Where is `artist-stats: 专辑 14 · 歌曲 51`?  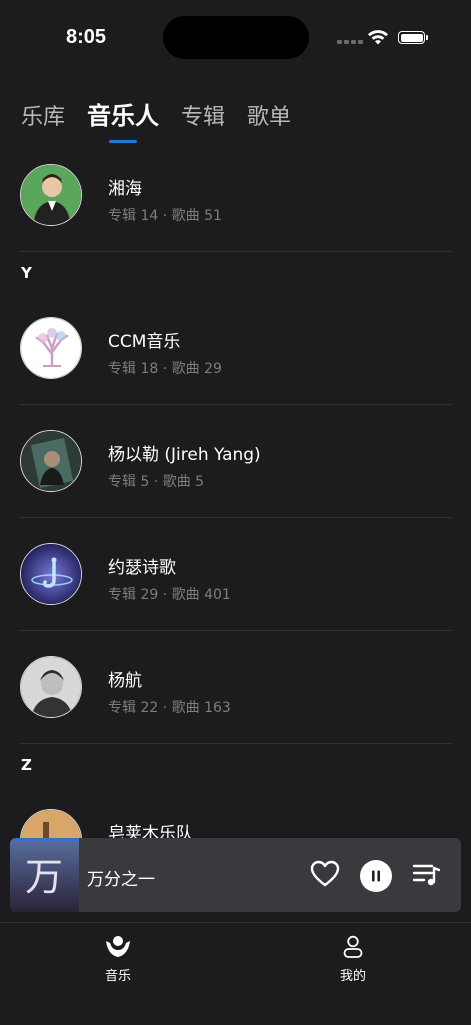
artist-stats: 专辑 14 · 歌曲 51 is located at coordinates (165, 216).